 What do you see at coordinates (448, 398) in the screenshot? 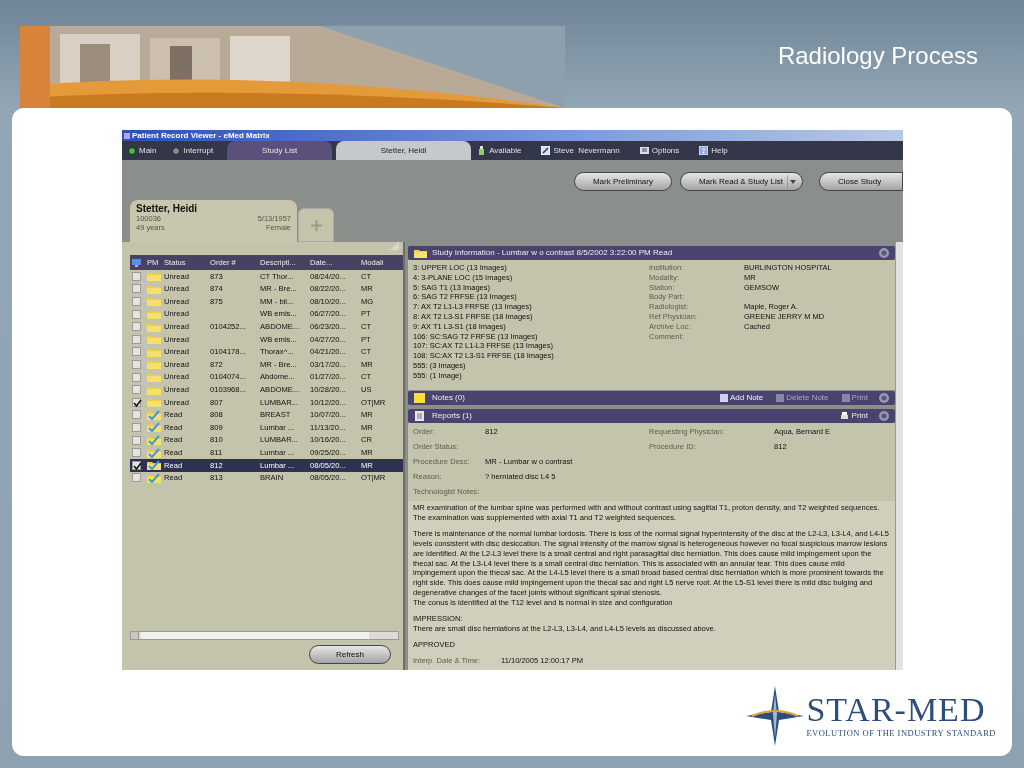
I see `section-title: Notes (0)` at bounding box center [448, 398].